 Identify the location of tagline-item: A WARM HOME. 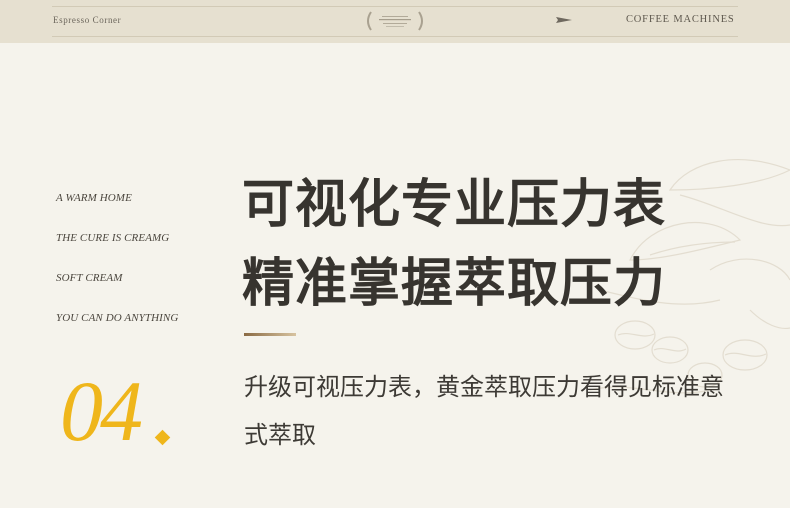
(94, 198).